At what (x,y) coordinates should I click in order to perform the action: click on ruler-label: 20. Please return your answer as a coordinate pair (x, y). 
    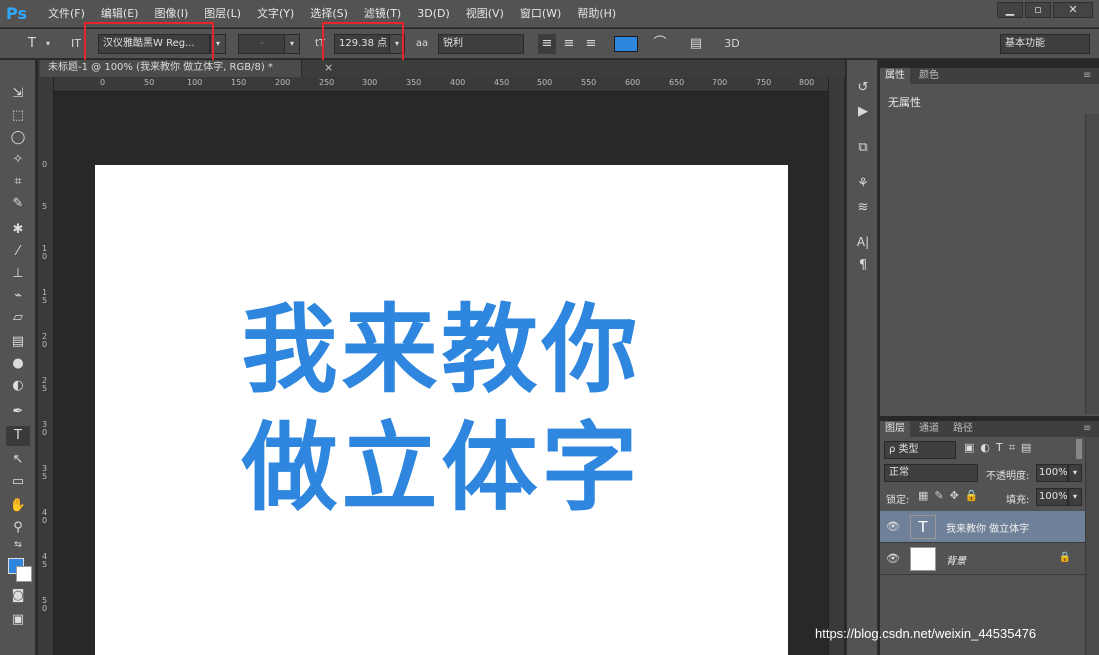
    Looking at the image, I should click on (45, 340).